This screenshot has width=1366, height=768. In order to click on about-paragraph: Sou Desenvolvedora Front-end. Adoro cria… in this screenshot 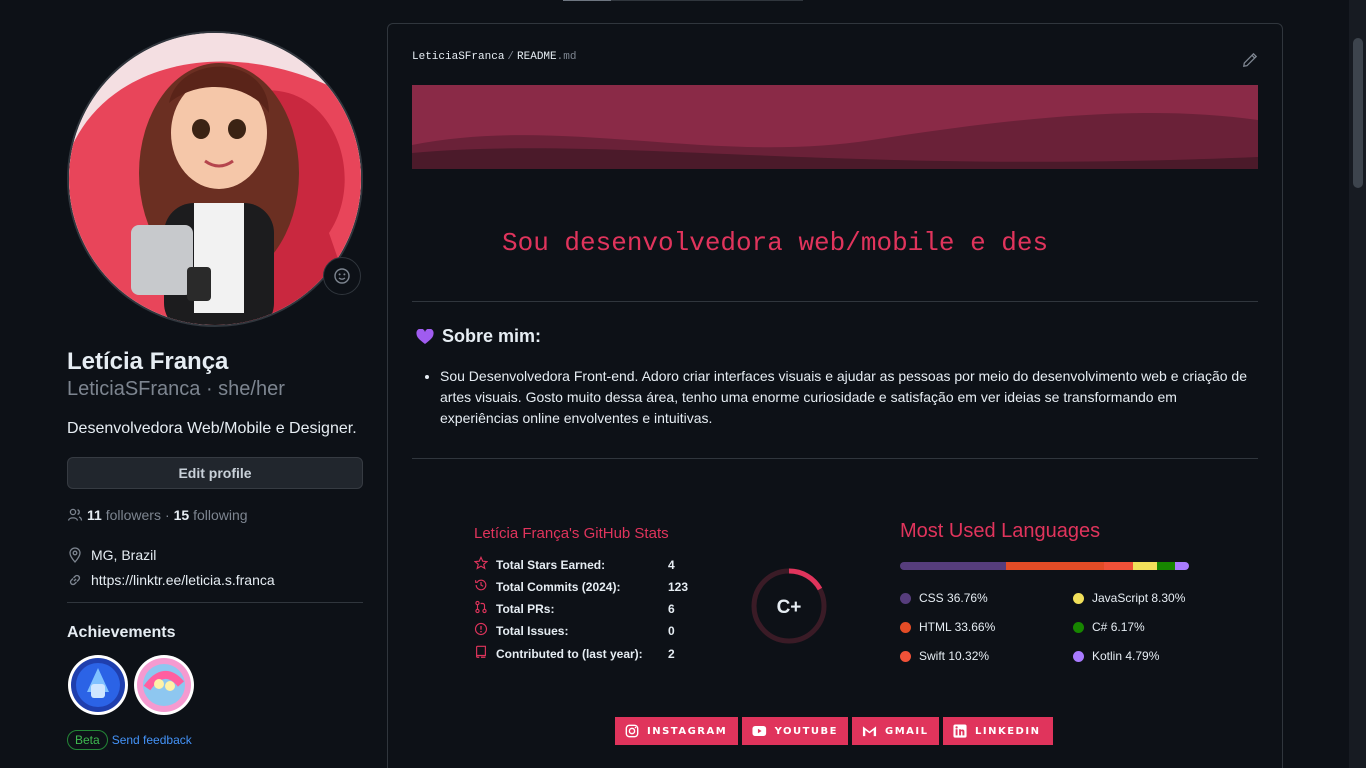, I will do `click(845, 397)`.